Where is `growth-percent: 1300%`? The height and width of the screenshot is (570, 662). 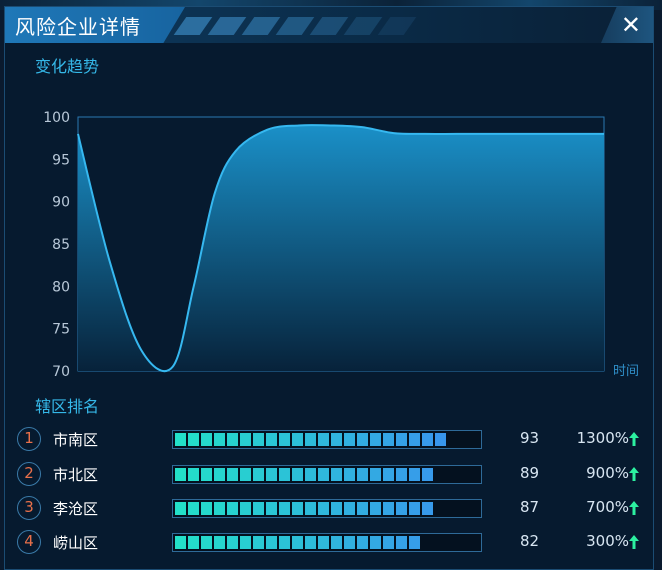 growth-percent: 1300% is located at coordinates (602, 438).